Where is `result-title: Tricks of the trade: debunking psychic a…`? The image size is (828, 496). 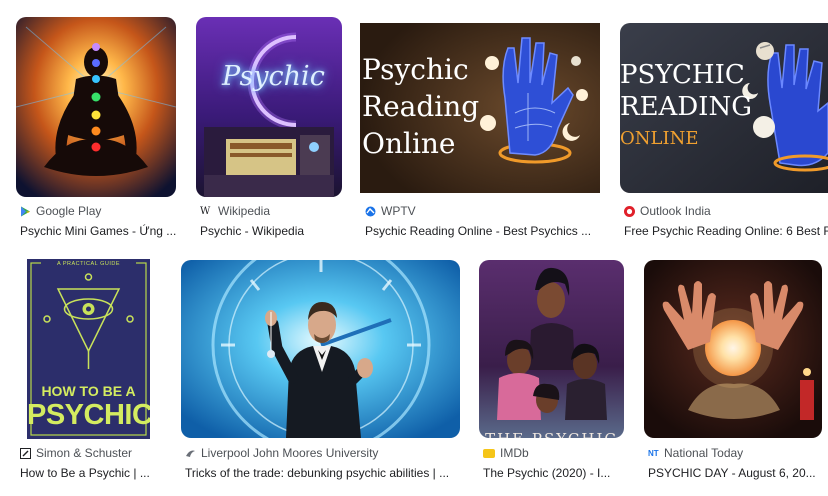 result-title: Tricks of the trade: debunking psychic a… is located at coordinates (323, 473).